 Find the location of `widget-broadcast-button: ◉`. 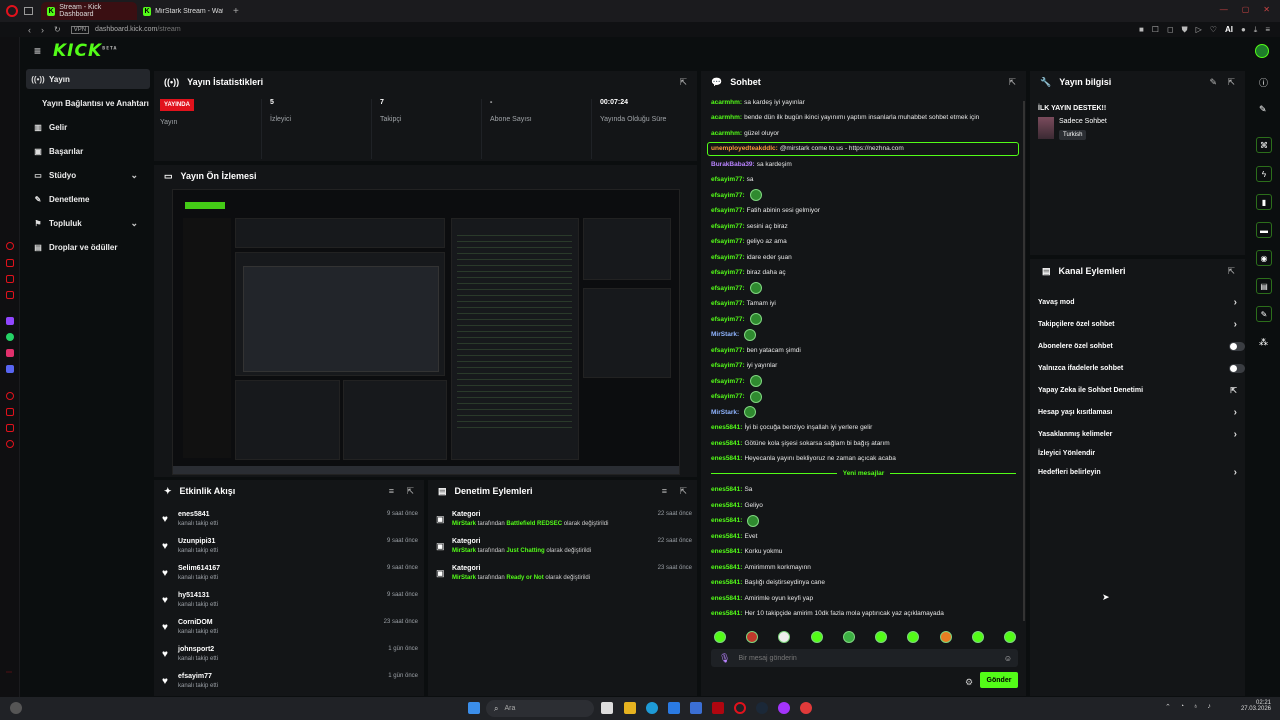

widget-broadcast-button: ◉ is located at coordinates (1264, 258).